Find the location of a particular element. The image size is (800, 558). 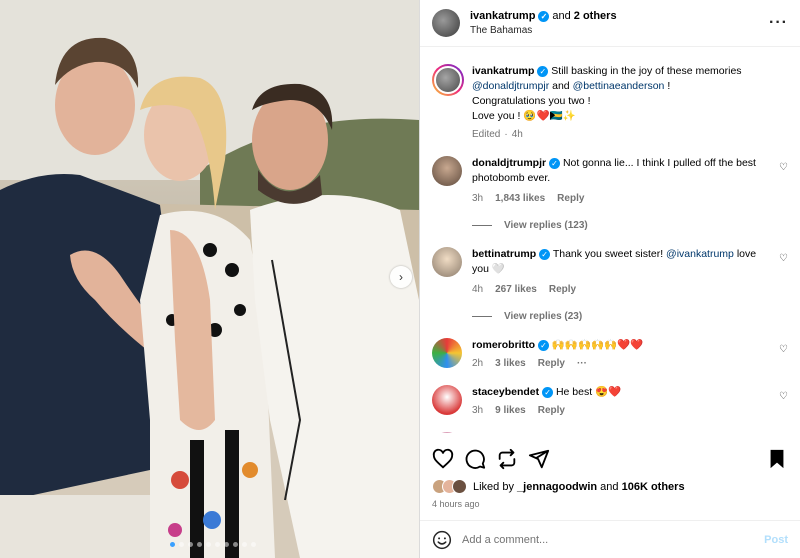

emoji-icon is located at coordinates (442, 540).